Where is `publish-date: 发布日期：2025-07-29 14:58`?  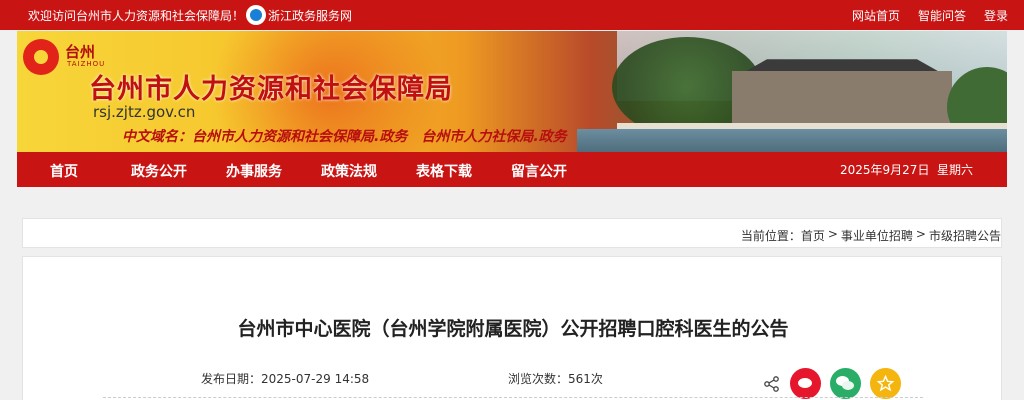
publish-date: 发布日期：2025-07-29 14:58 is located at coordinates (285, 378).